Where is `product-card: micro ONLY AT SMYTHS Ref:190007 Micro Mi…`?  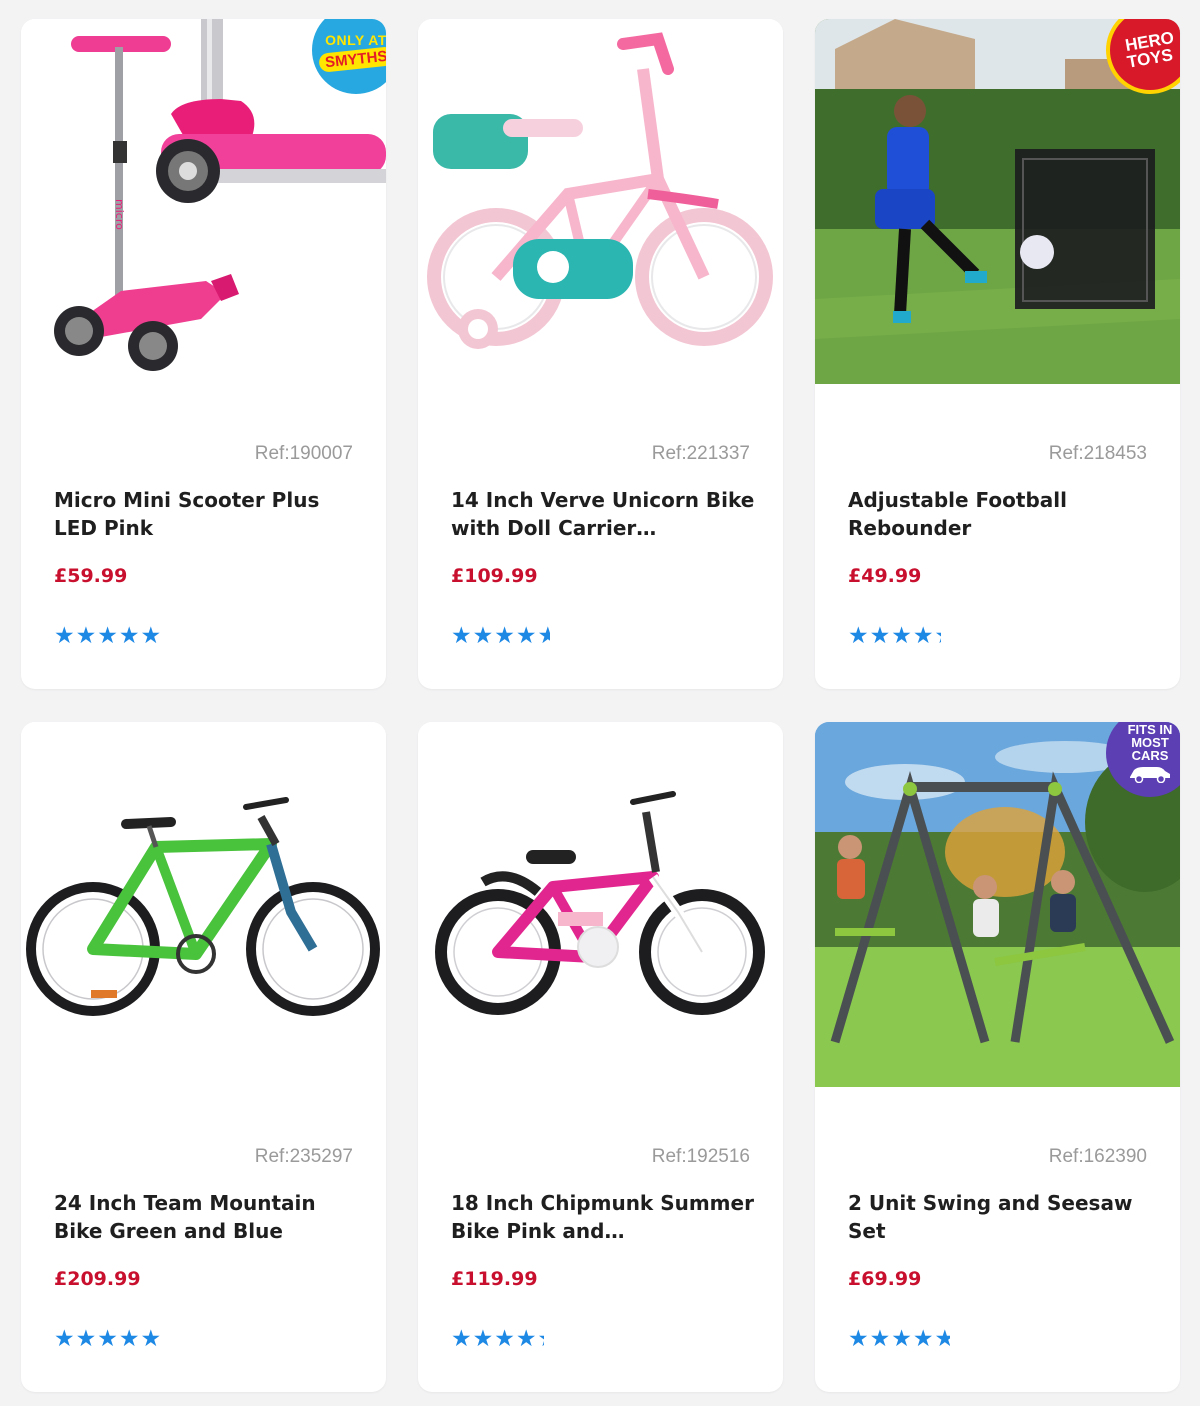 product-card: micro ONLY AT SMYTHS Ref:190007 Micro Mi… is located at coordinates (203, 354).